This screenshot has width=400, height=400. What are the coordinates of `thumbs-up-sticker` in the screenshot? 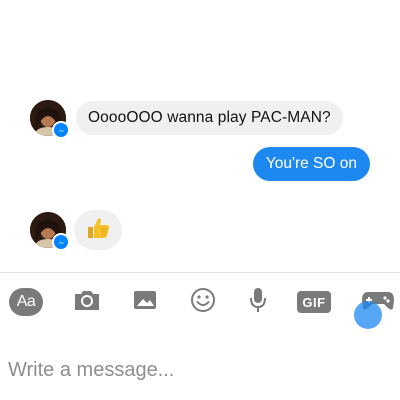 It's located at (98, 230).